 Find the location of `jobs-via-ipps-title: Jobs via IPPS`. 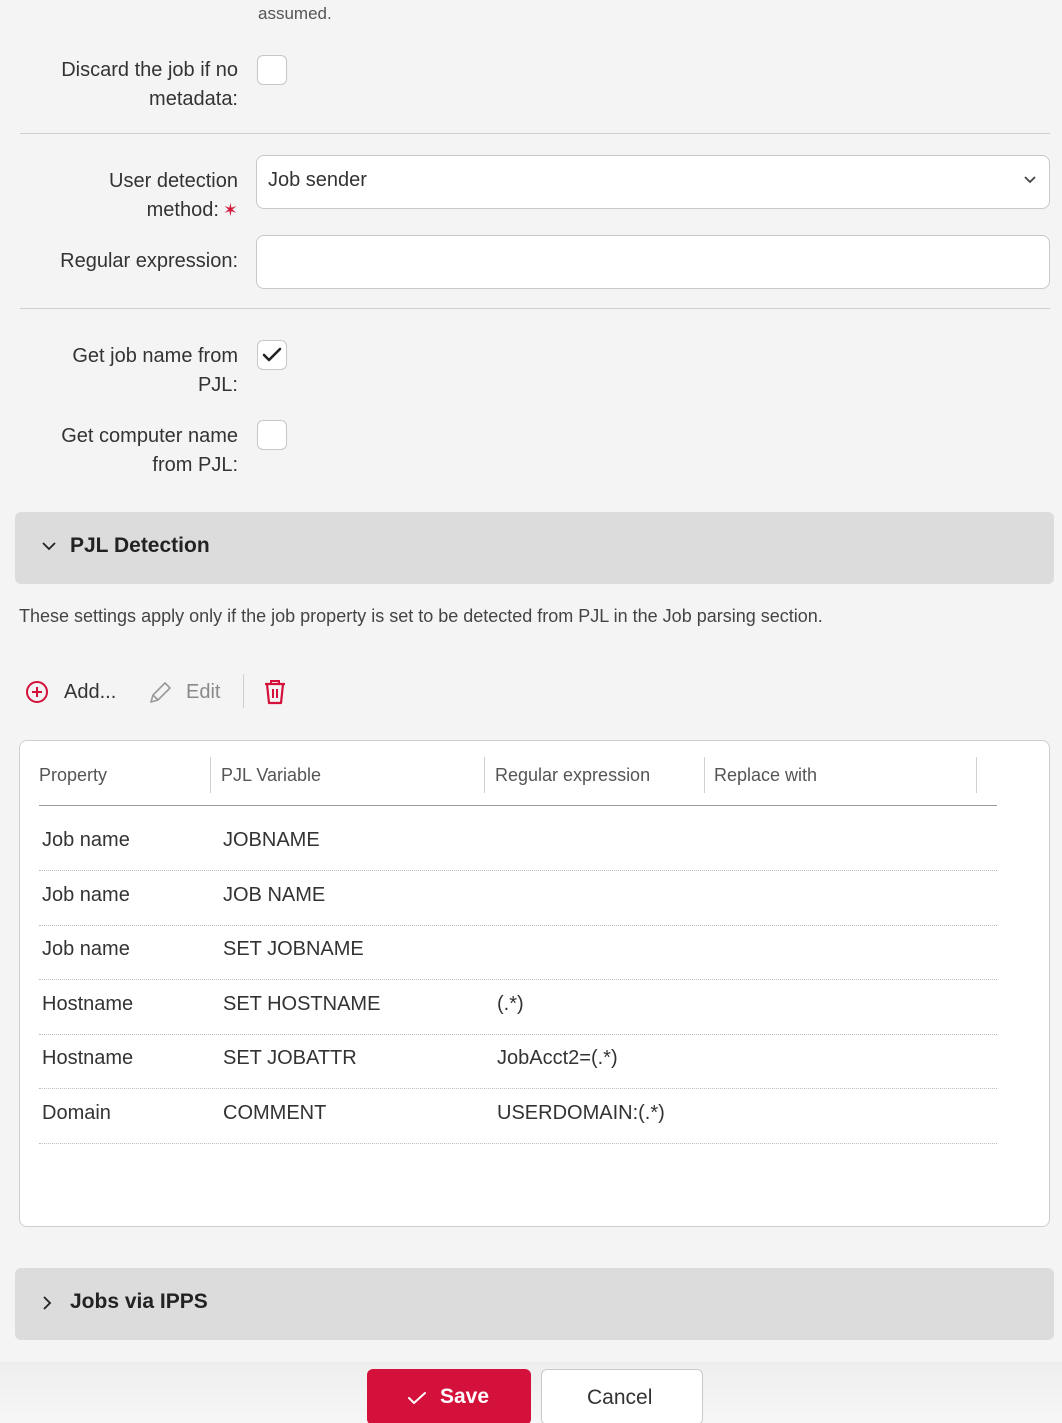

jobs-via-ipps-title: Jobs via IPPS is located at coordinates (139, 1301).